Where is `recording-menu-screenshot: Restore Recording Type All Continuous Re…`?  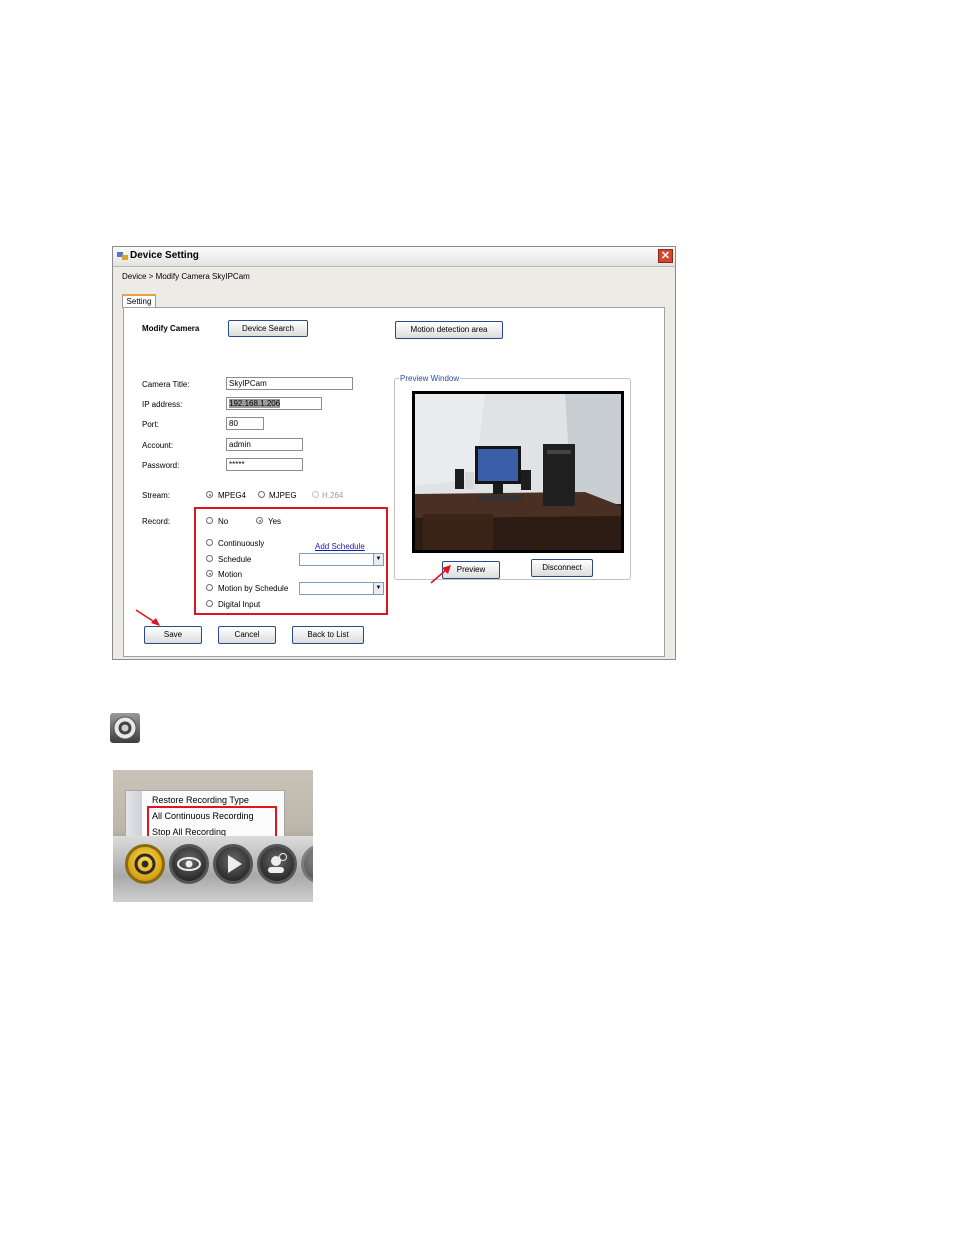 recording-menu-screenshot: Restore Recording Type All Continuous Re… is located at coordinates (213, 836).